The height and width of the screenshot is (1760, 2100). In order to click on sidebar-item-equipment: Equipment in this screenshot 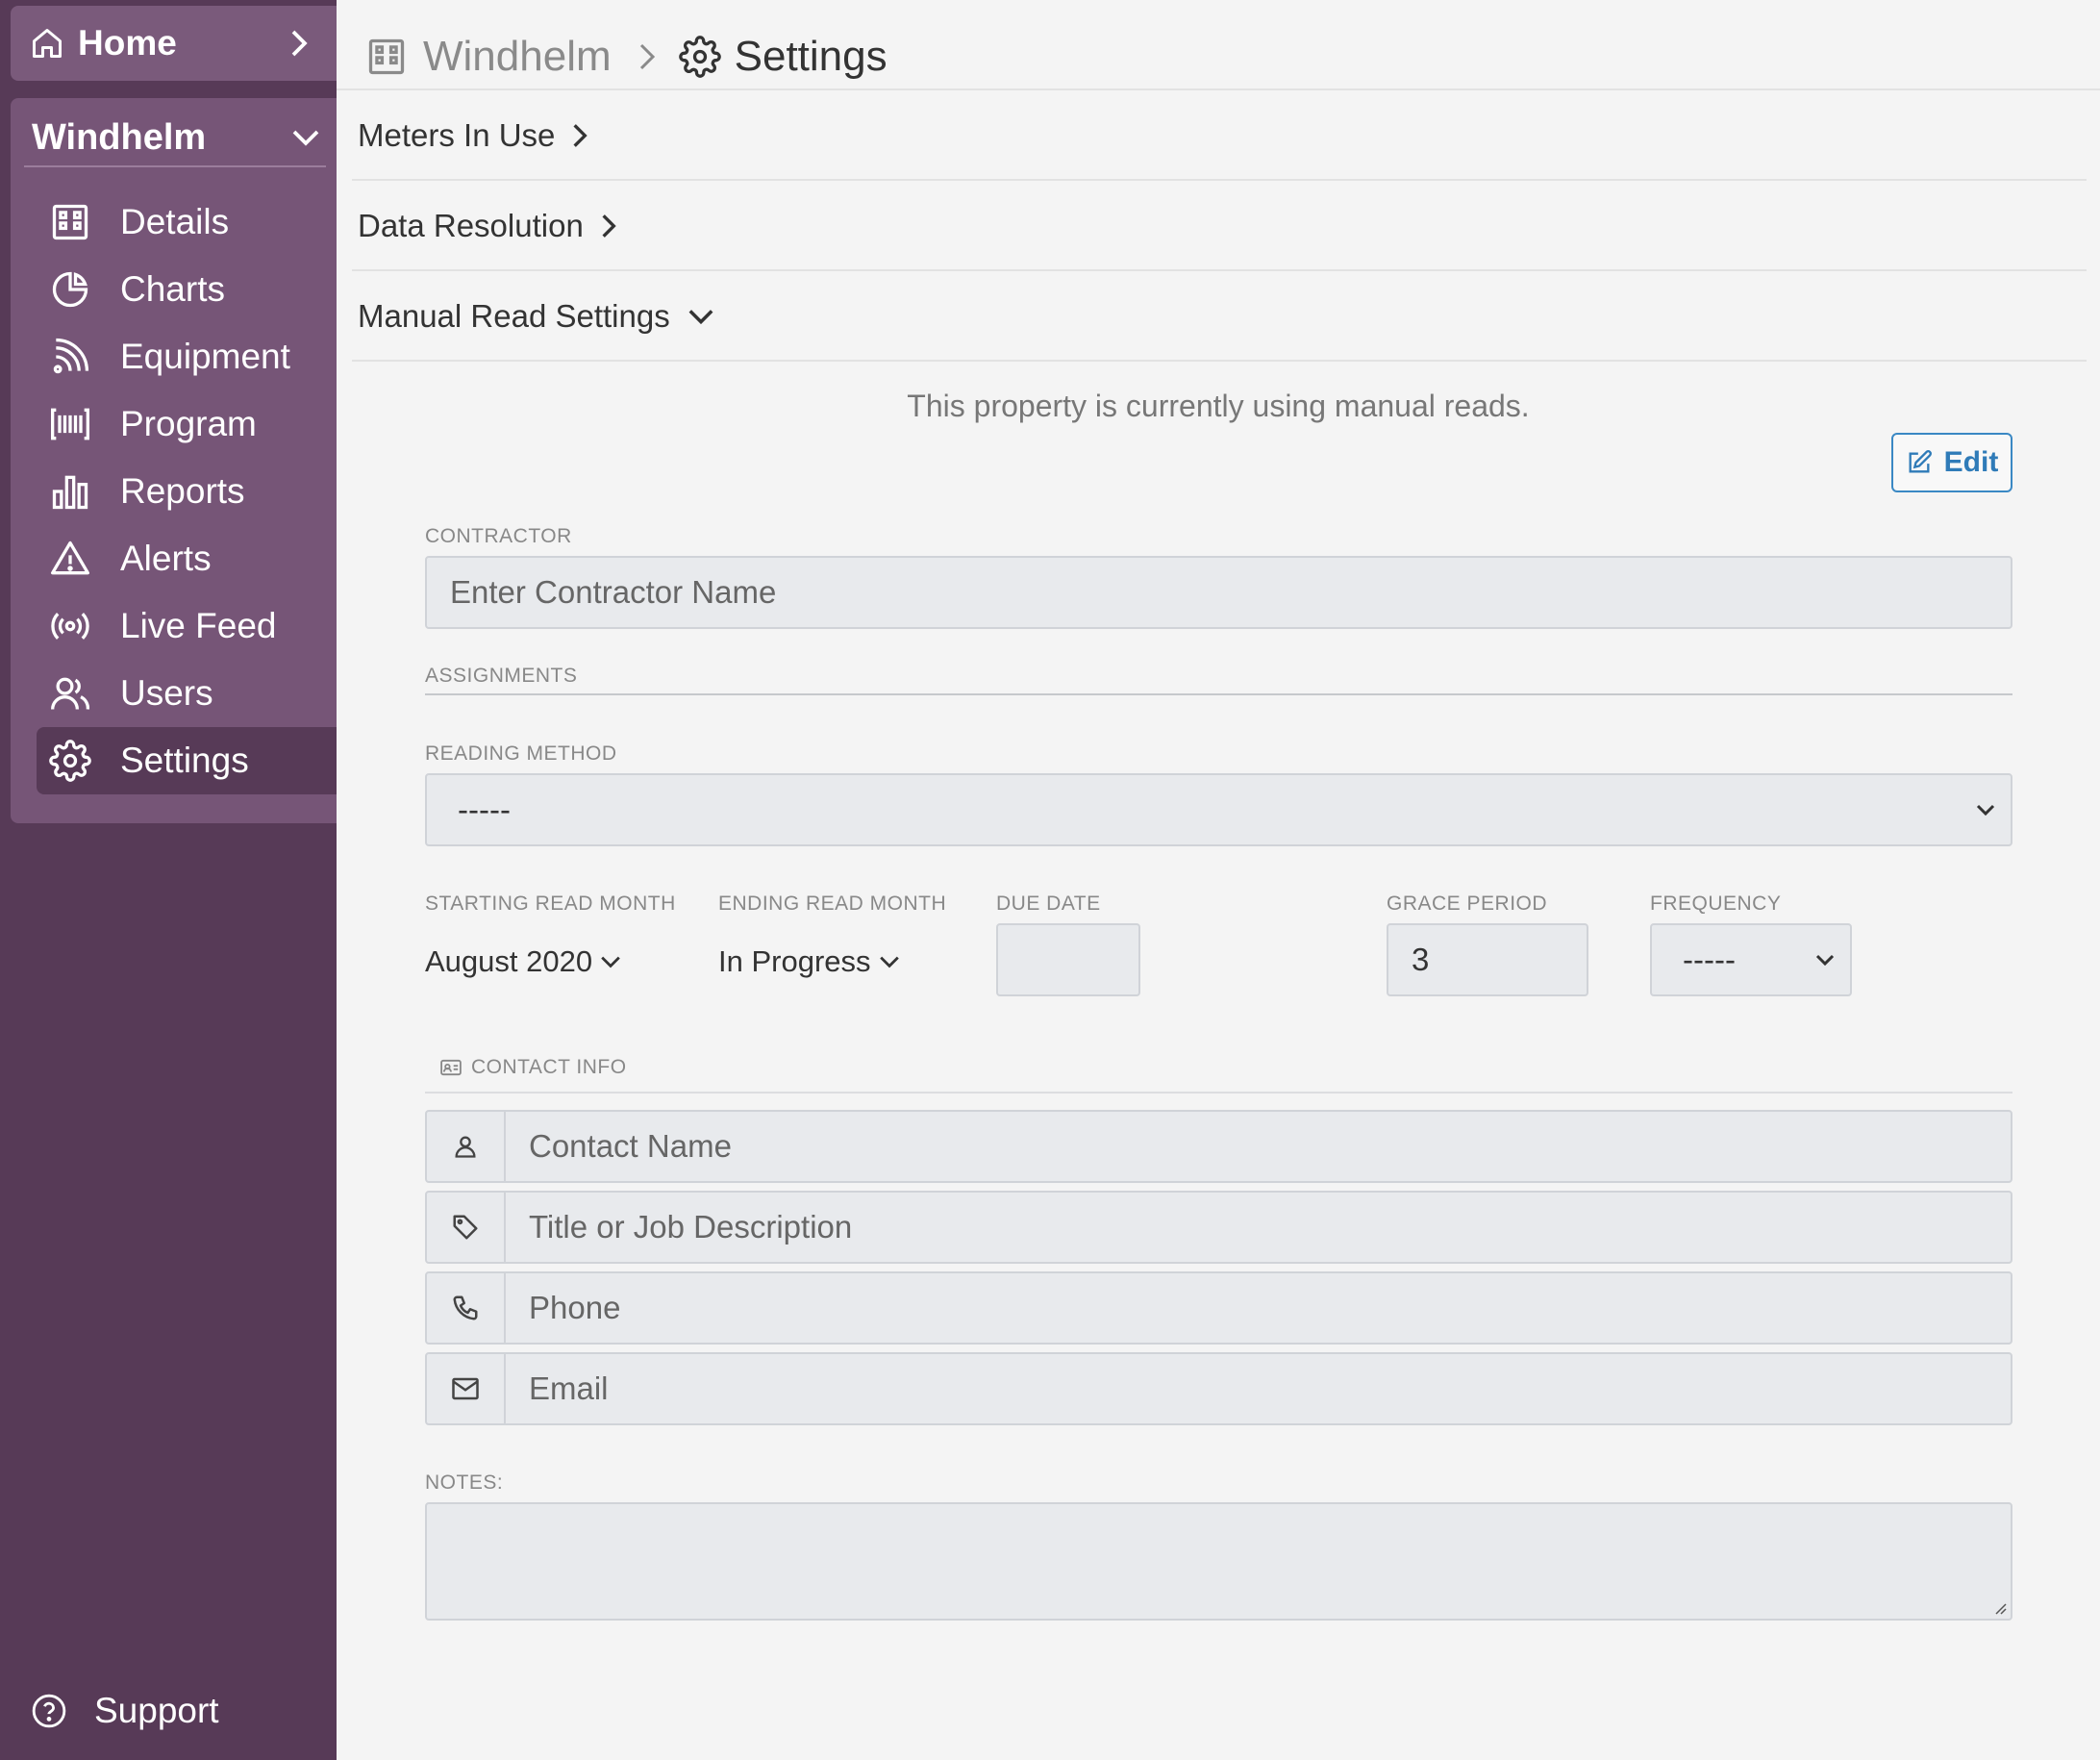, I will do `click(174, 356)`.